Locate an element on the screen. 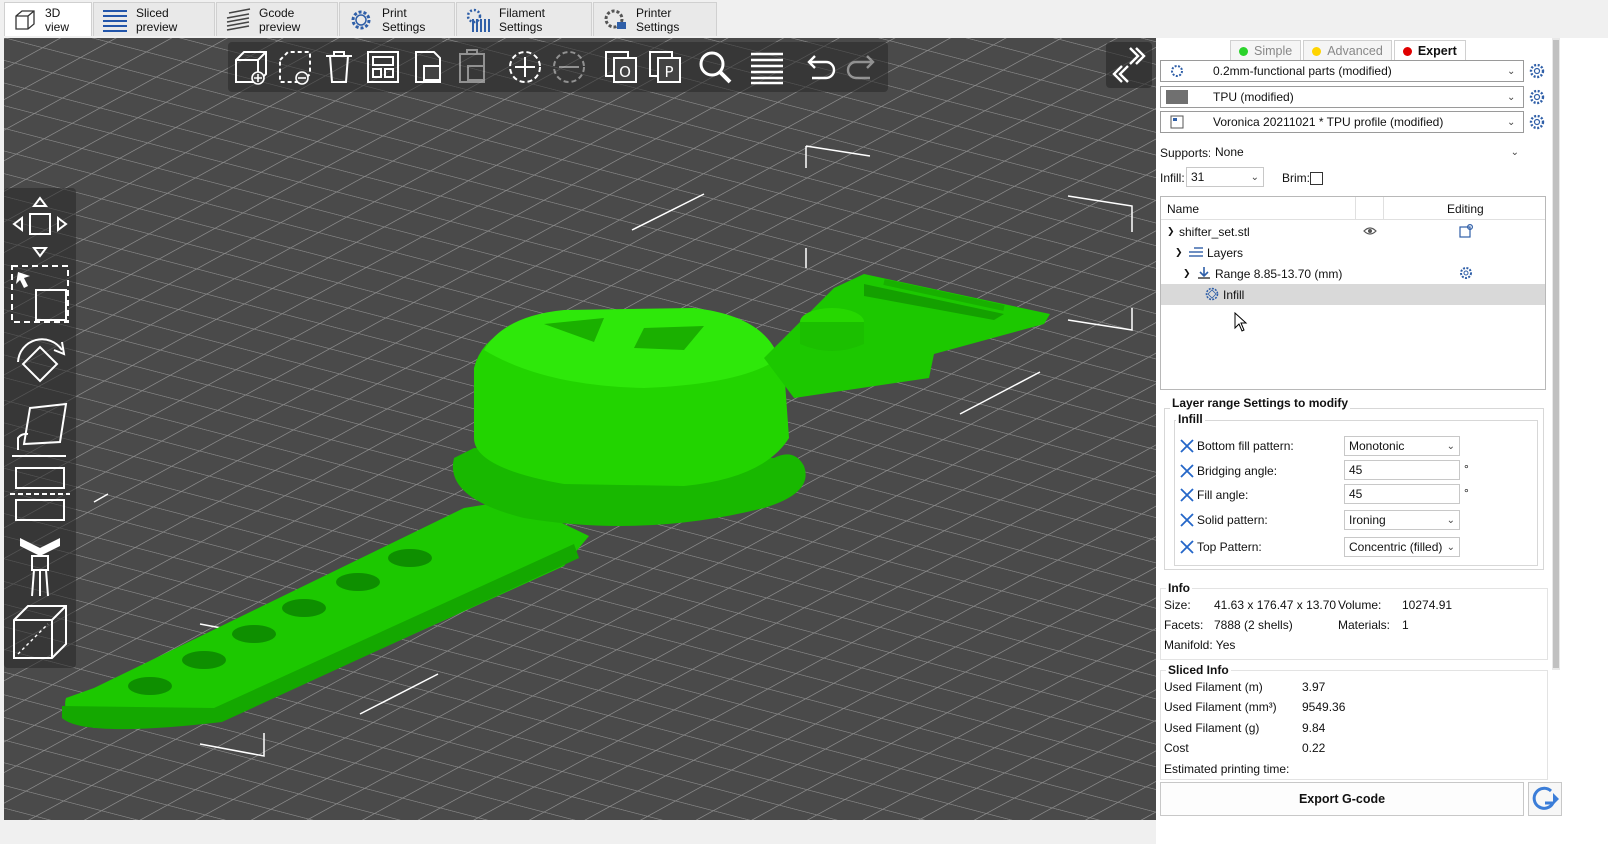  sidebar-scrollbar is located at coordinates (1556, 354).